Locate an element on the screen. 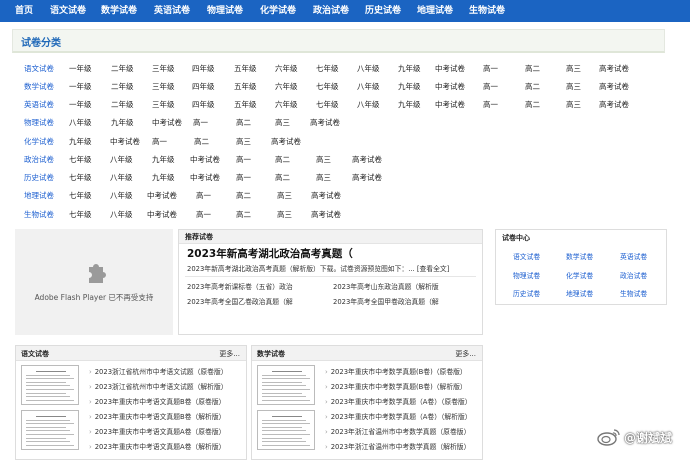 The height and width of the screenshot is (460, 690). row-subject-label: 政治试卷 is located at coordinates (39, 159).